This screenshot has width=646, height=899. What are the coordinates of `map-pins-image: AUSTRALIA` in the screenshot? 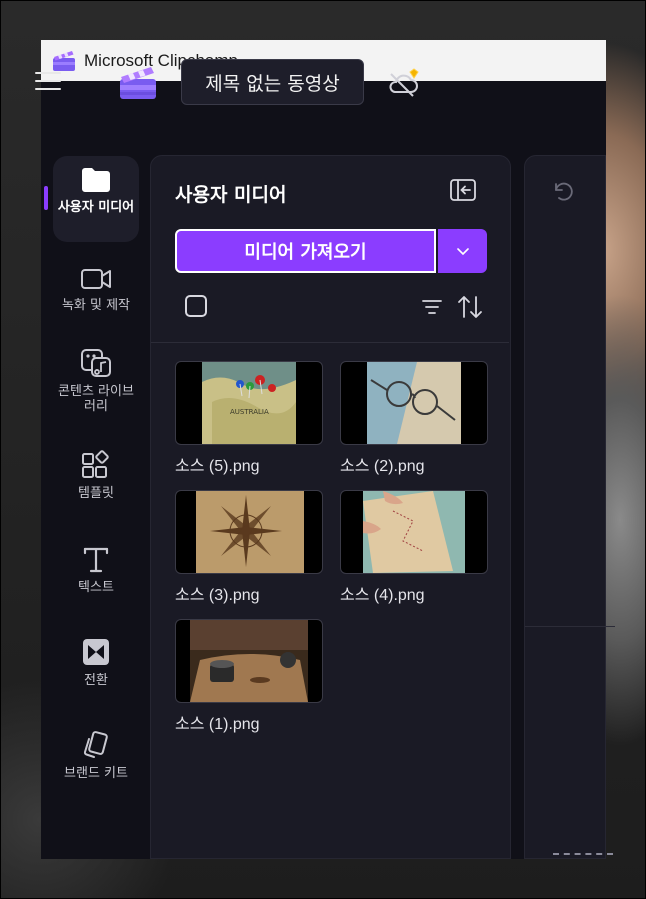 It's located at (249, 403).